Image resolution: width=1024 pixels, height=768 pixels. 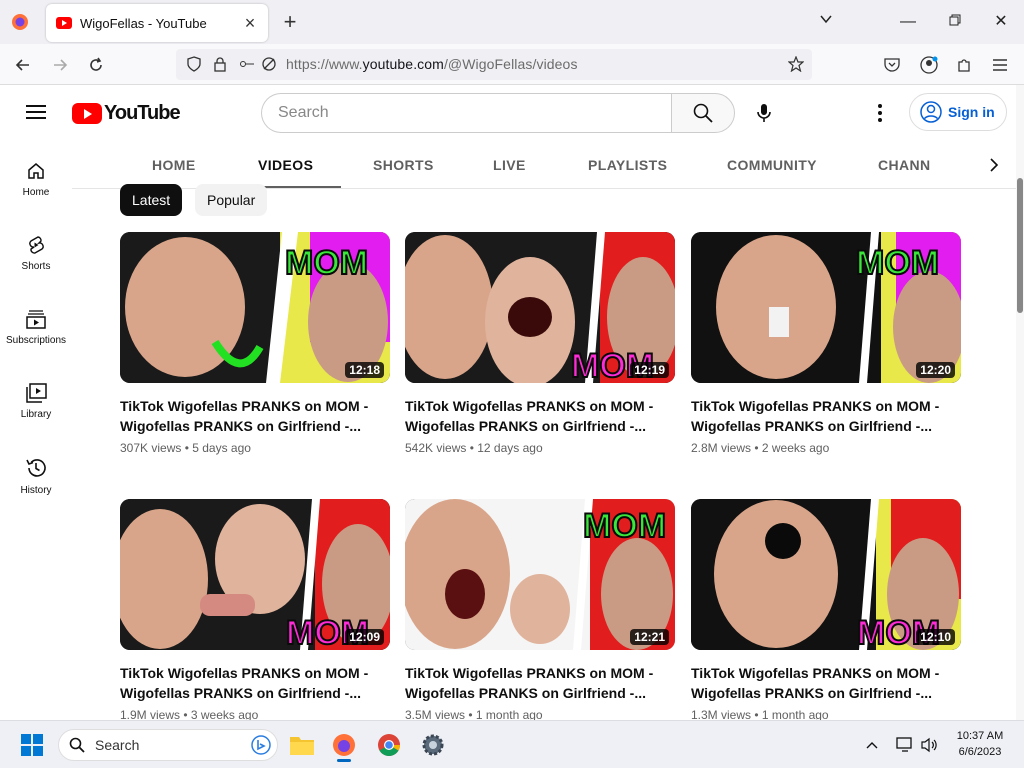 What do you see at coordinates (935, 370) in the screenshot?
I see `duration-badge: 12:20` at bounding box center [935, 370].